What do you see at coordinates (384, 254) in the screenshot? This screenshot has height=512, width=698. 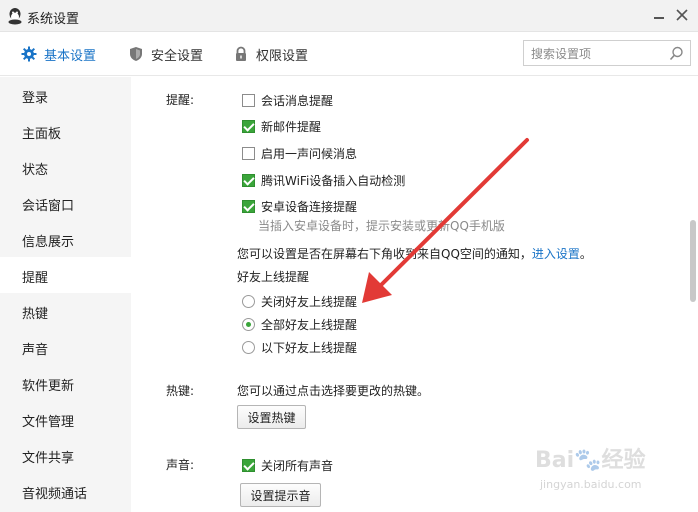 I see `qzone-notice-text: 您可以设置是否在屏幕右下角收到来自QQ空间的通知，` at bounding box center [384, 254].